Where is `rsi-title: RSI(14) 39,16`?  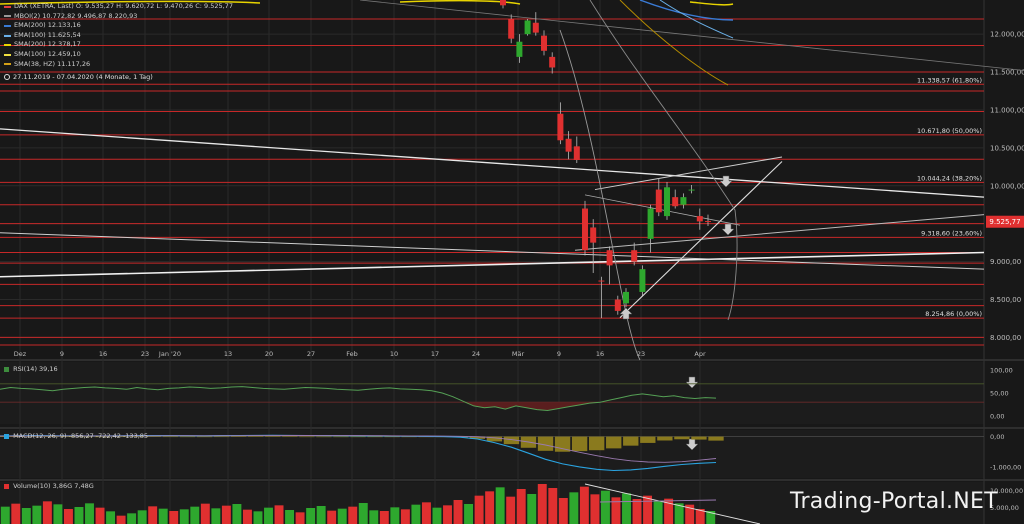
rsi-title: RSI(14) 39,16 is located at coordinates (31, 369).